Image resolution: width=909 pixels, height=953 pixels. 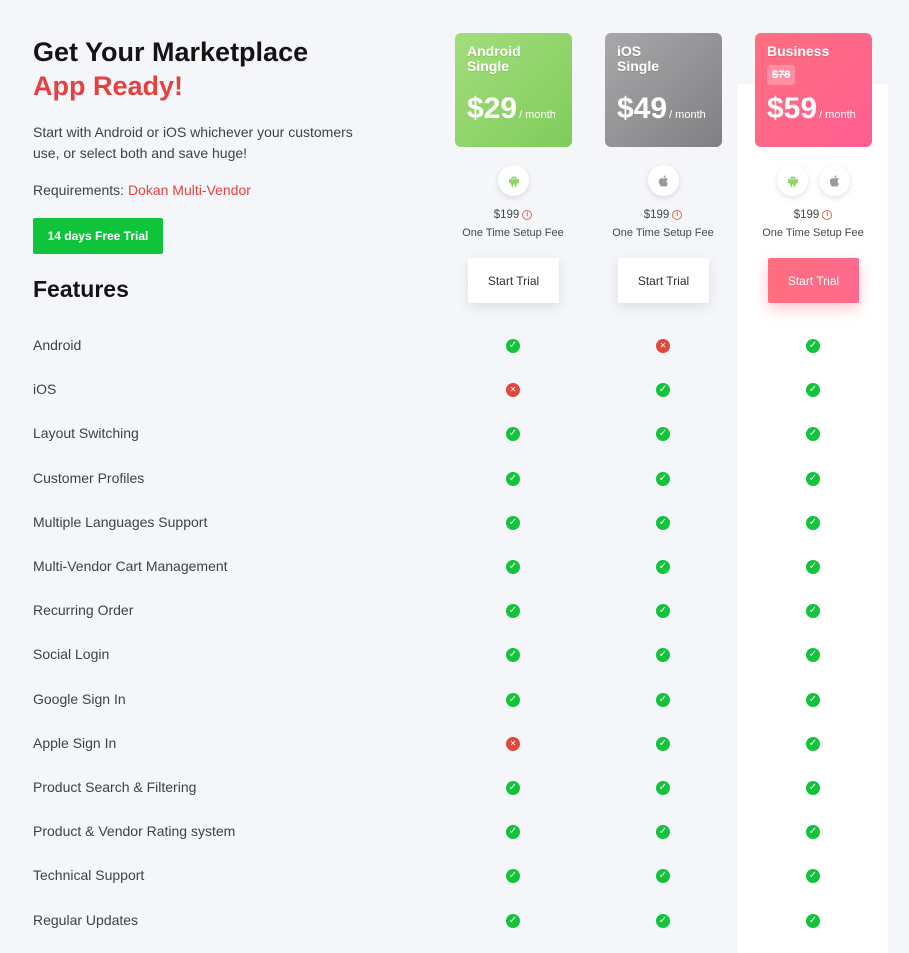 I want to click on feature-row: Recurring Order ✓ ✓ ✓, so click(x=454, y=611).